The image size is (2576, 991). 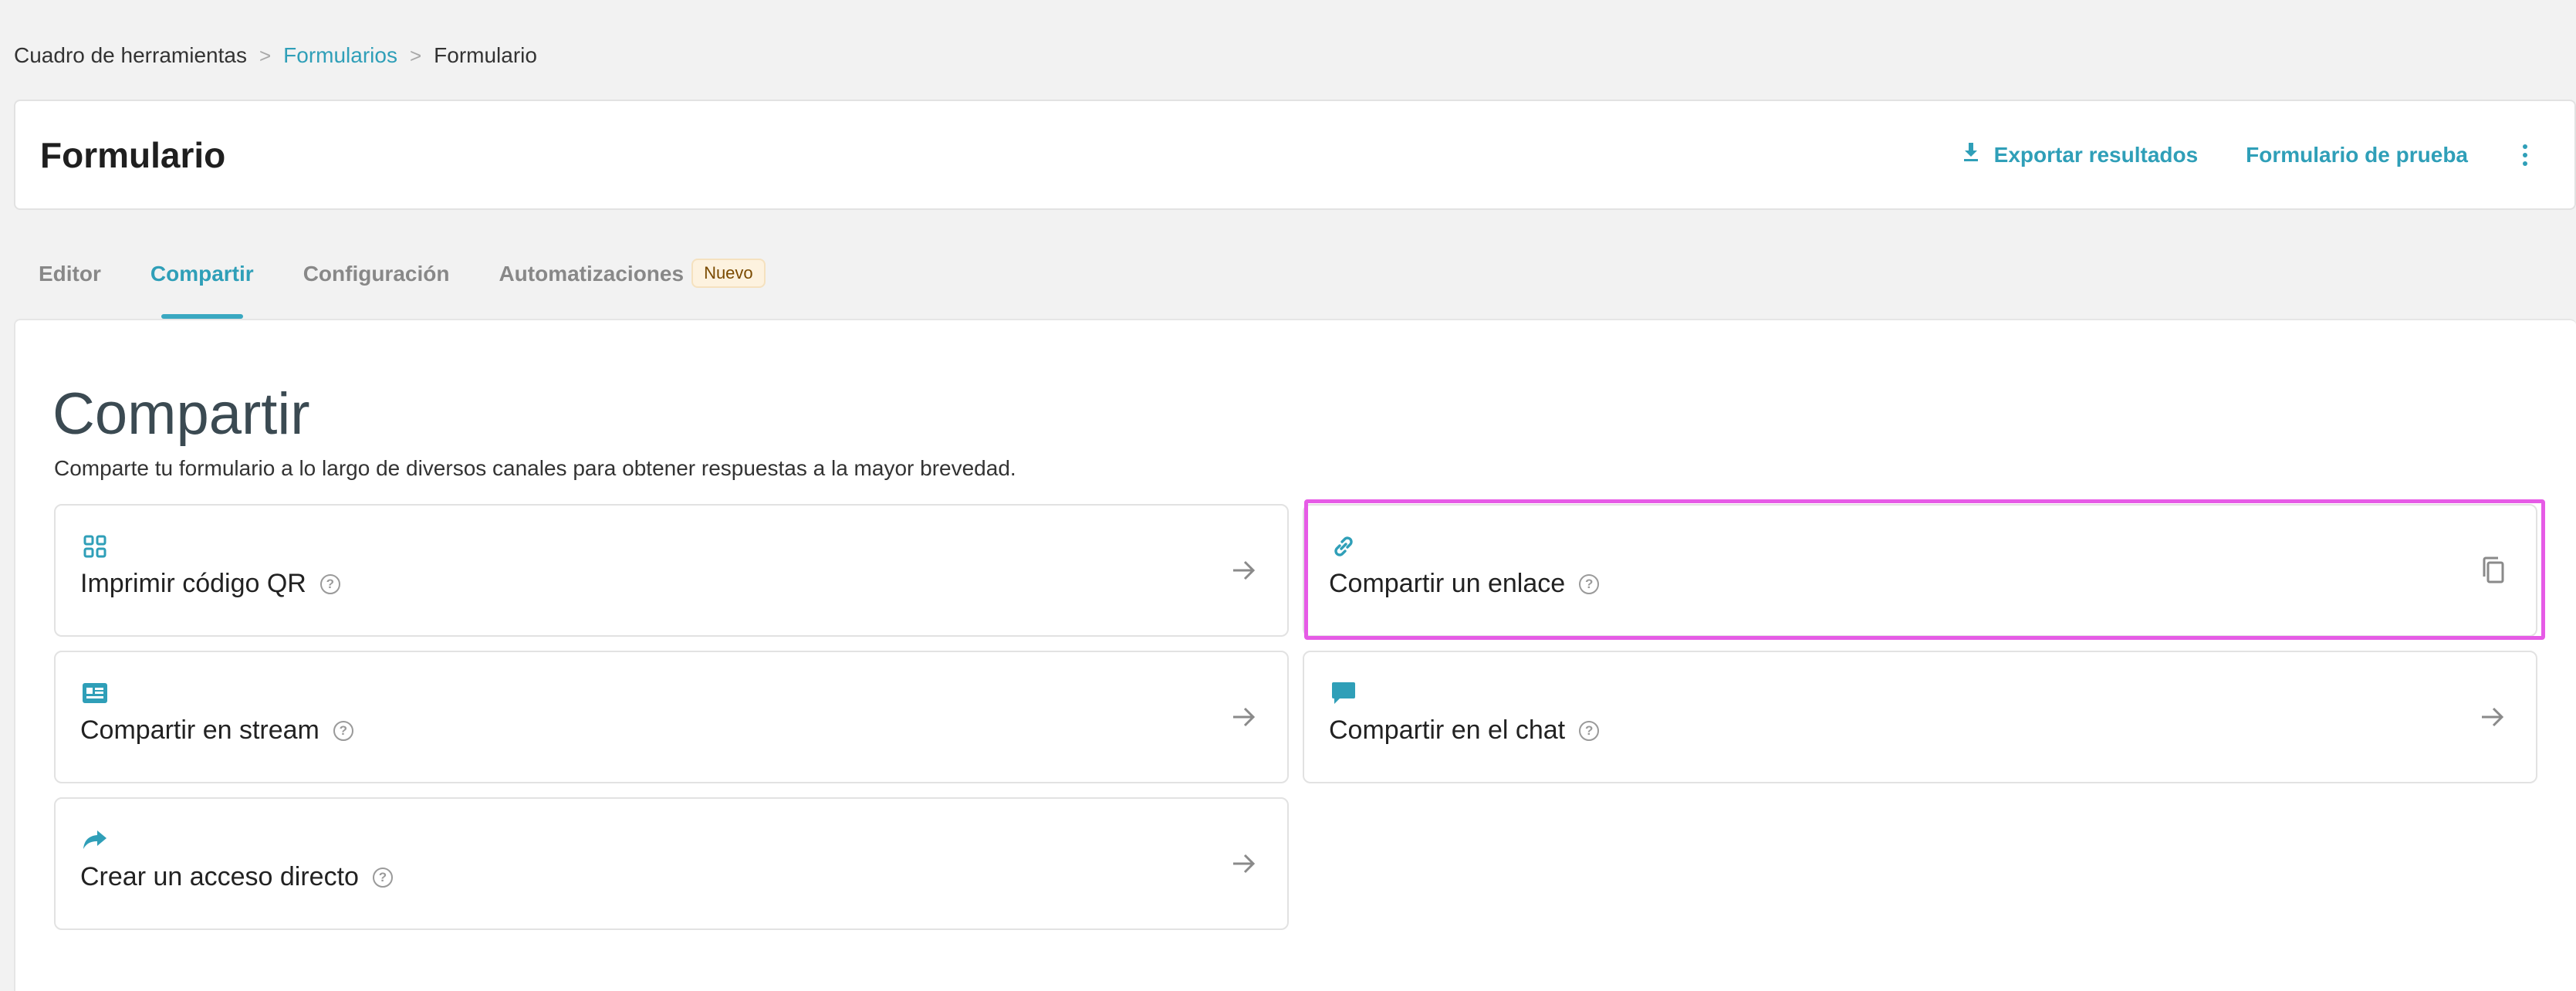 I want to click on print-qr-option: Imprimir código QR ?, so click(x=671, y=570).